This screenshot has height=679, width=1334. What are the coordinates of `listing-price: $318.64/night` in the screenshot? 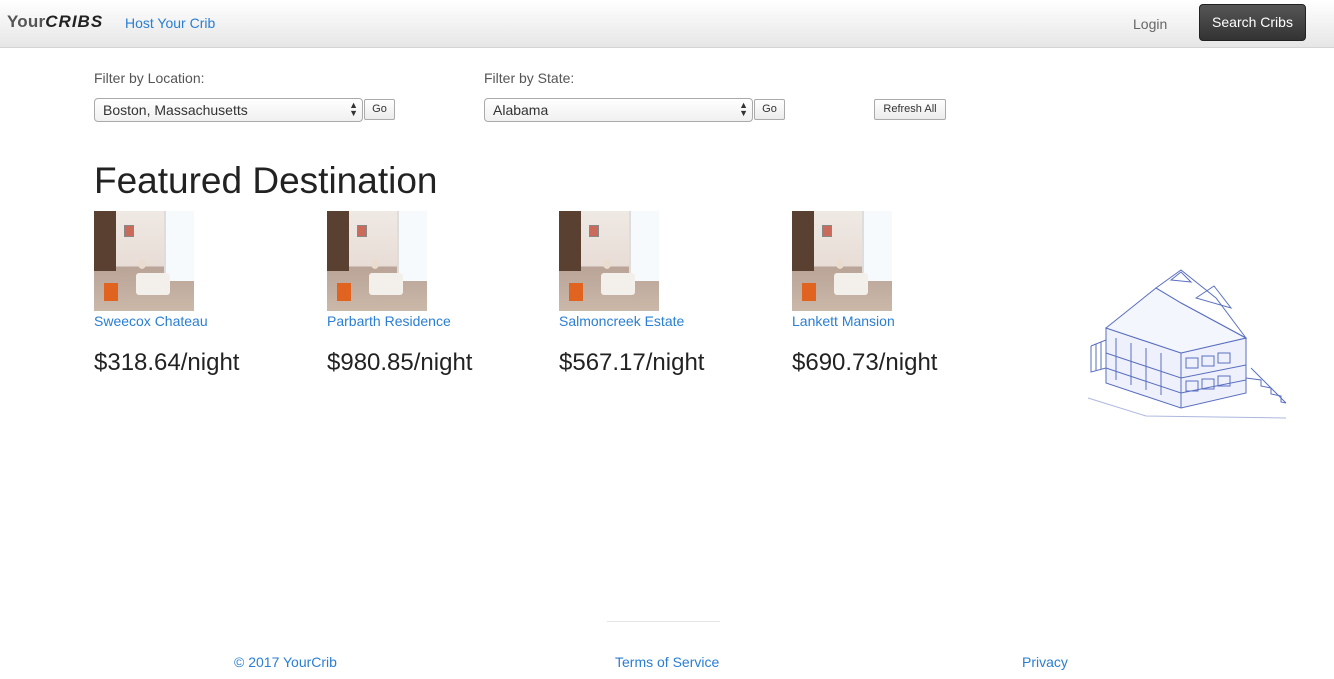 It's located at (167, 362).